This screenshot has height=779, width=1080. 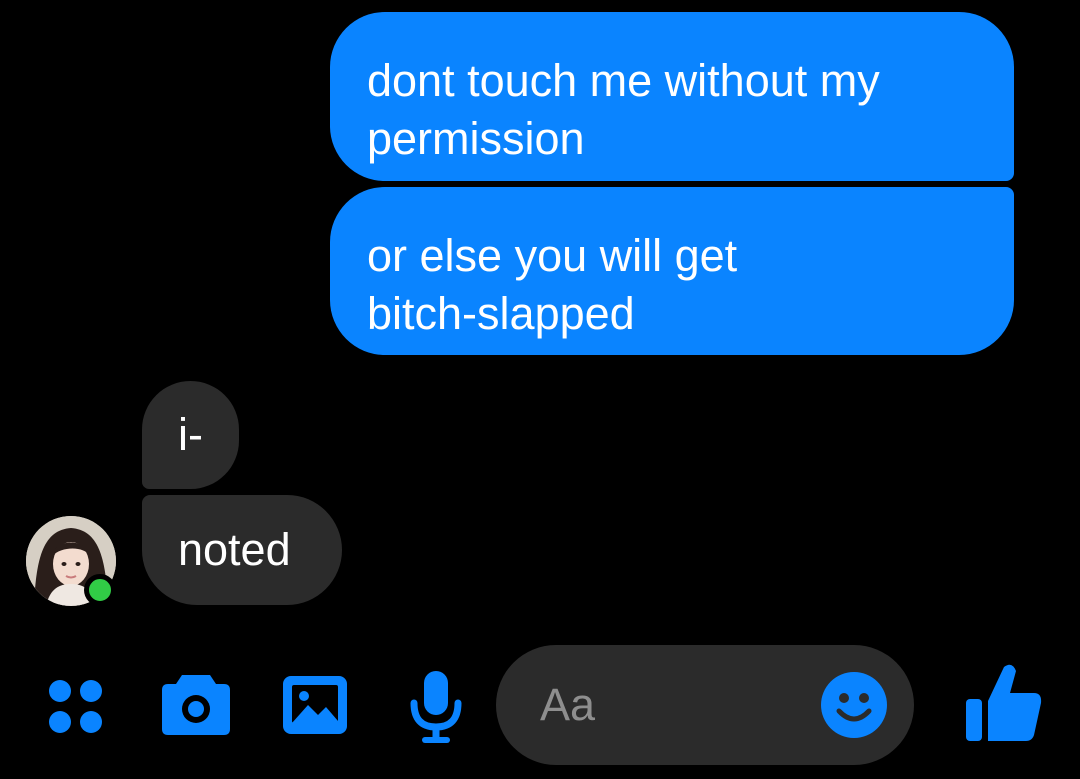 What do you see at coordinates (623, 80) in the screenshot?
I see `message-line: dont touch me without my` at bounding box center [623, 80].